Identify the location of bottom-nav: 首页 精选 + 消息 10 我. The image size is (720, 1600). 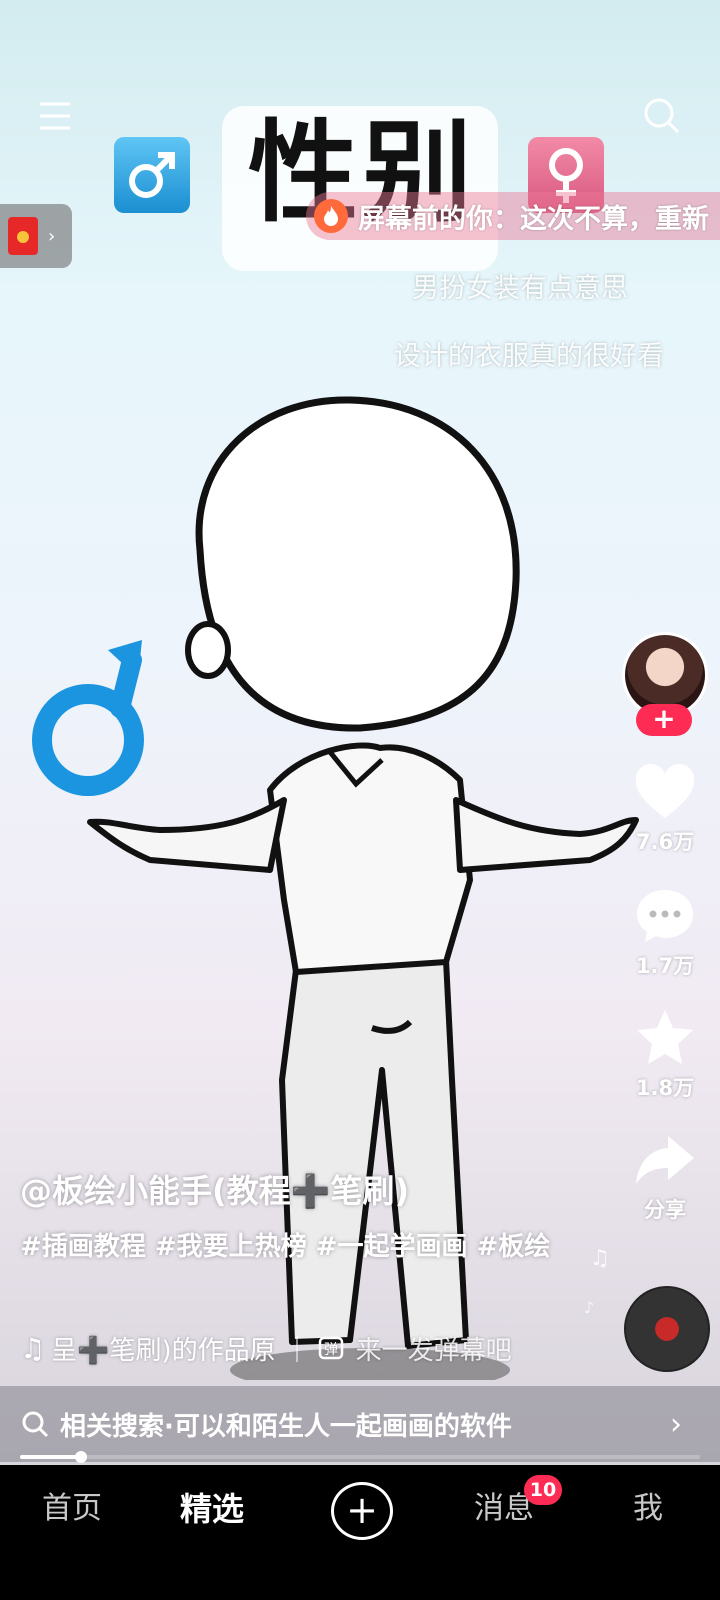
(360, 1509).